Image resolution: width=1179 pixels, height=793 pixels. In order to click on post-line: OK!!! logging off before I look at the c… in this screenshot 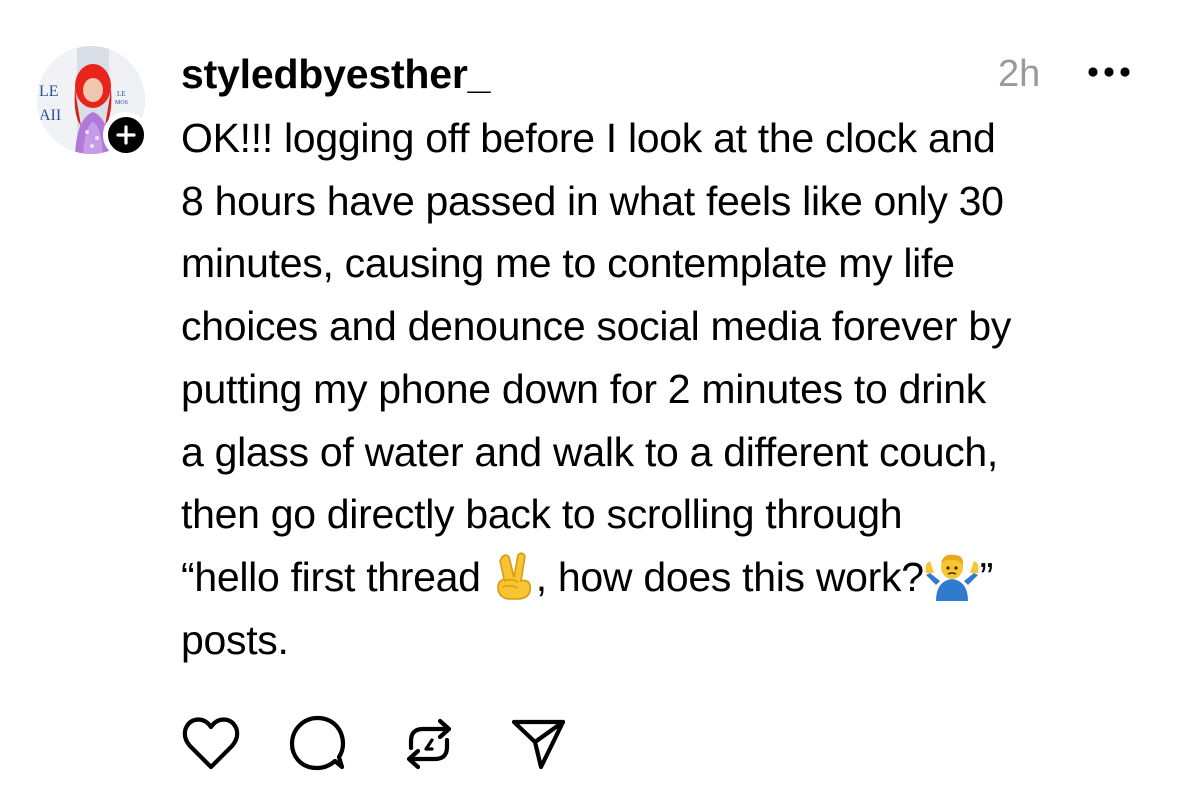, I will do `click(588, 138)`.